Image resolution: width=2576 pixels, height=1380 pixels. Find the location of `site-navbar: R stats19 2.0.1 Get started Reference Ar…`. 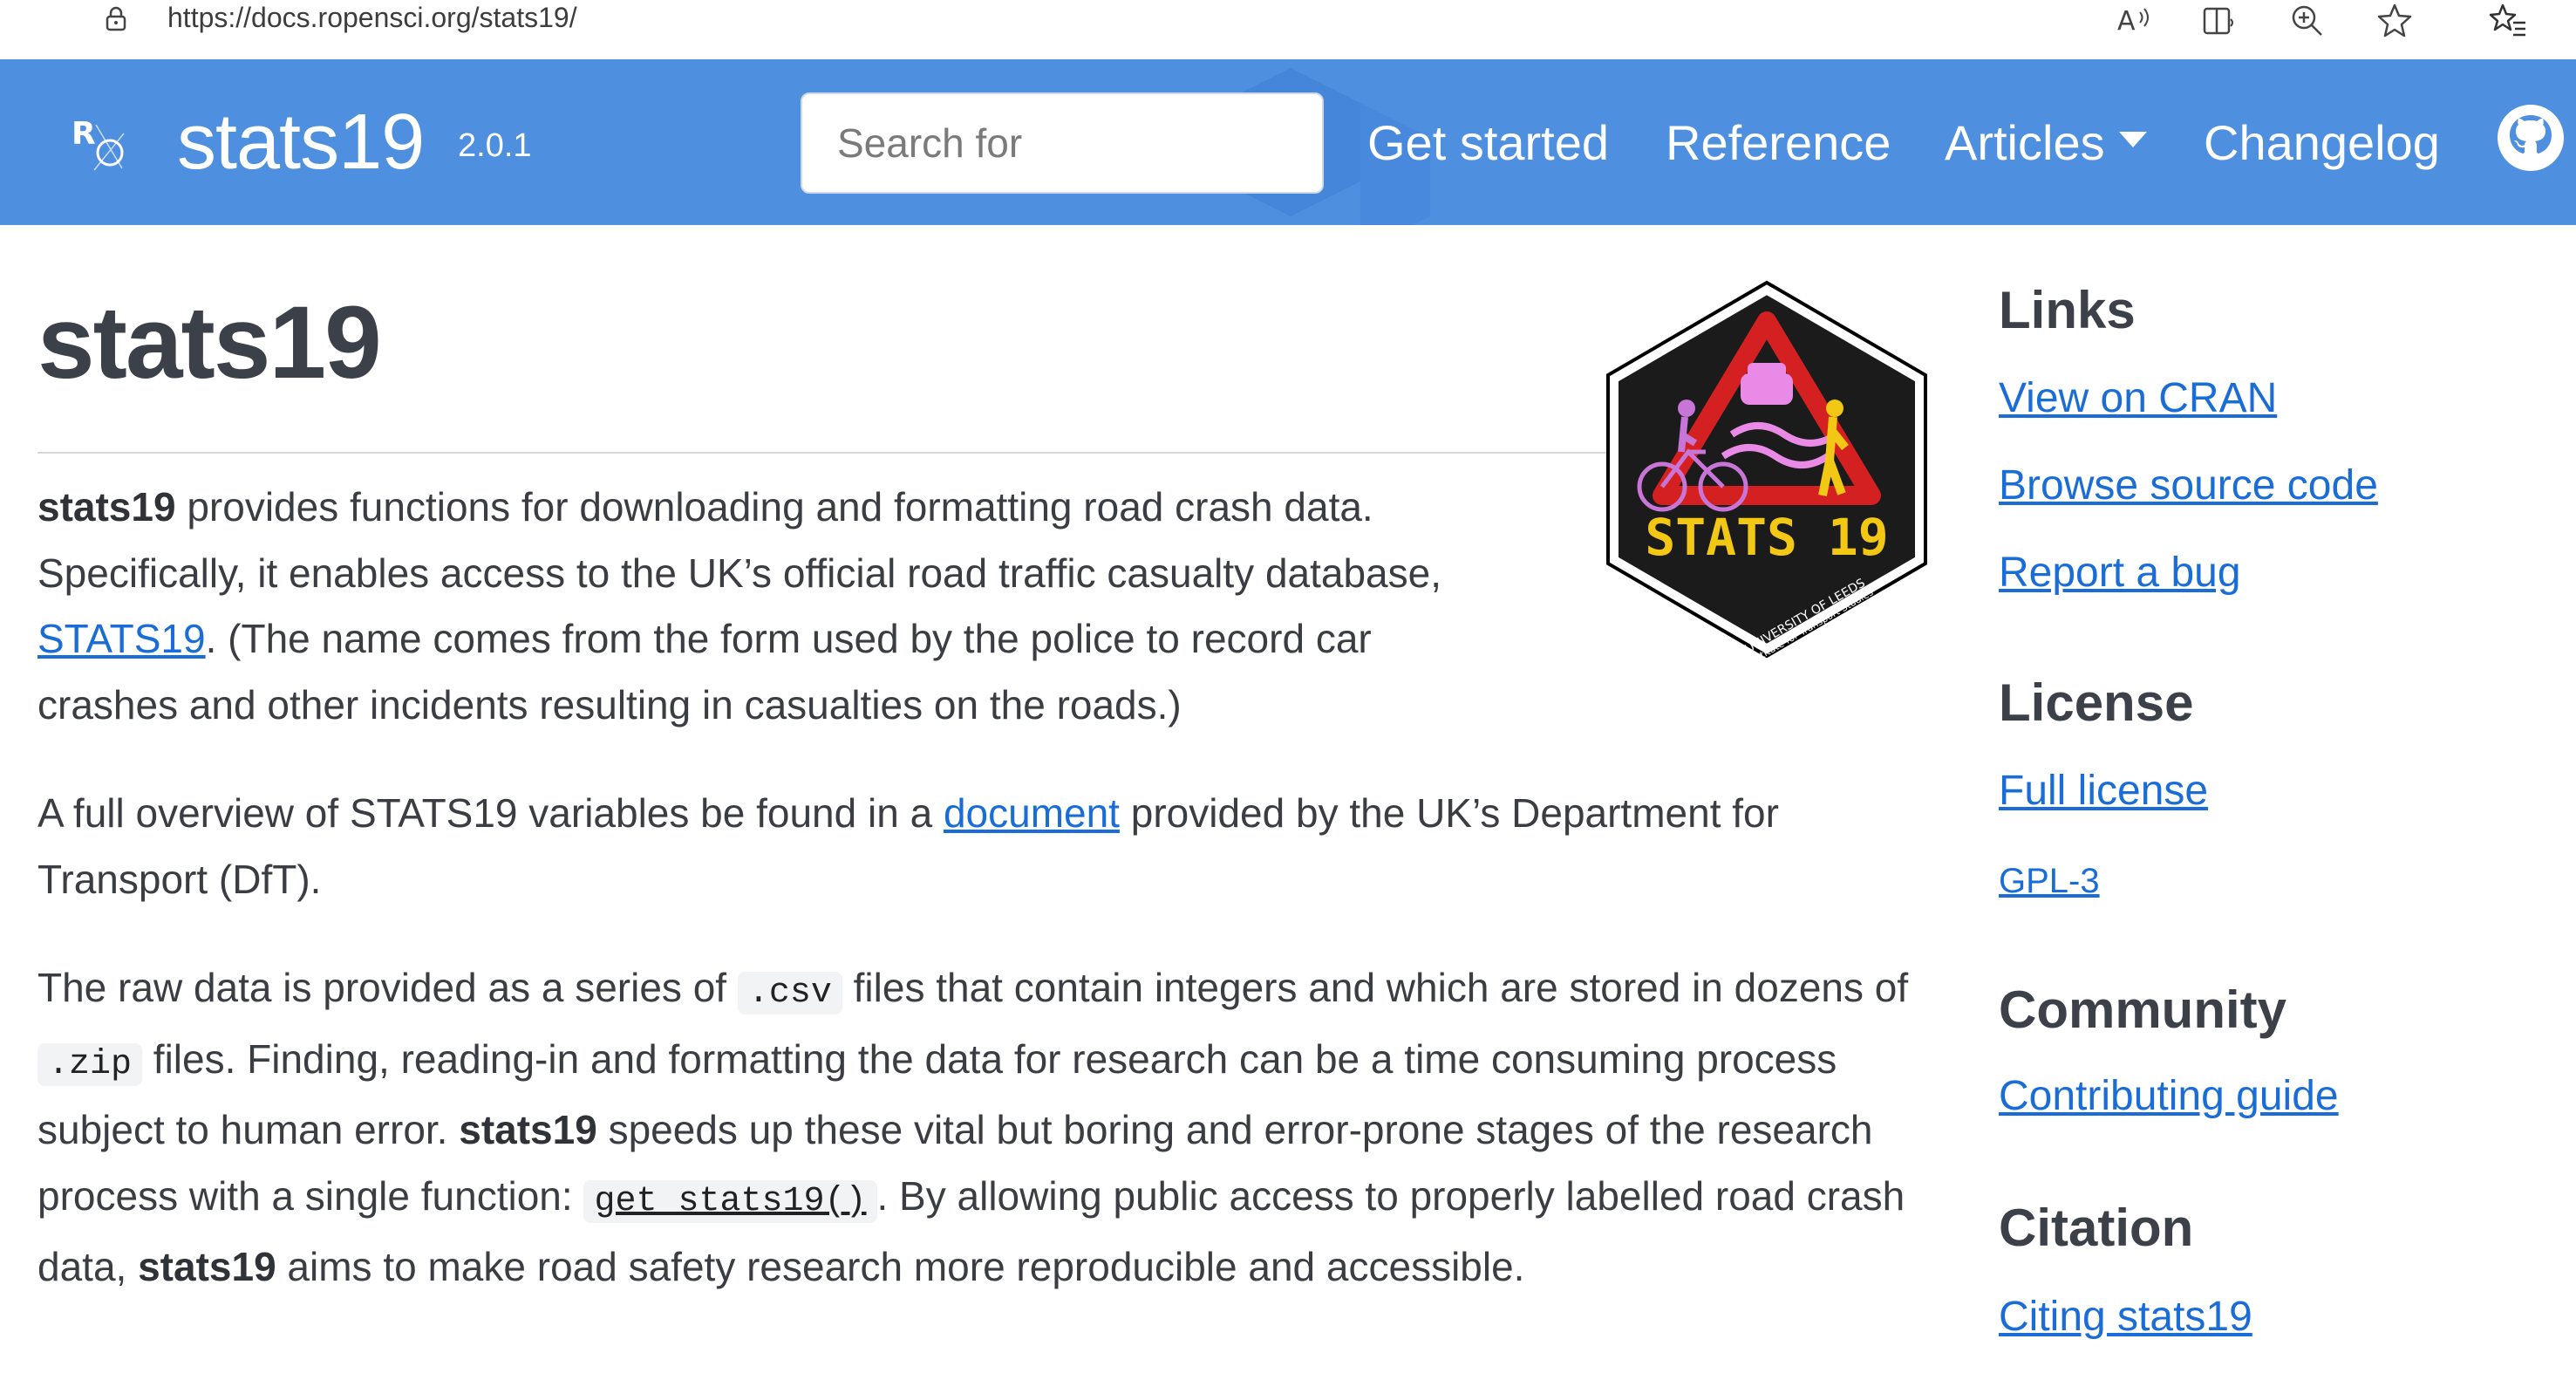

site-navbar: R stats19 2.0.1 Get started Reference Ar… is located at coordinates (1288, 142).